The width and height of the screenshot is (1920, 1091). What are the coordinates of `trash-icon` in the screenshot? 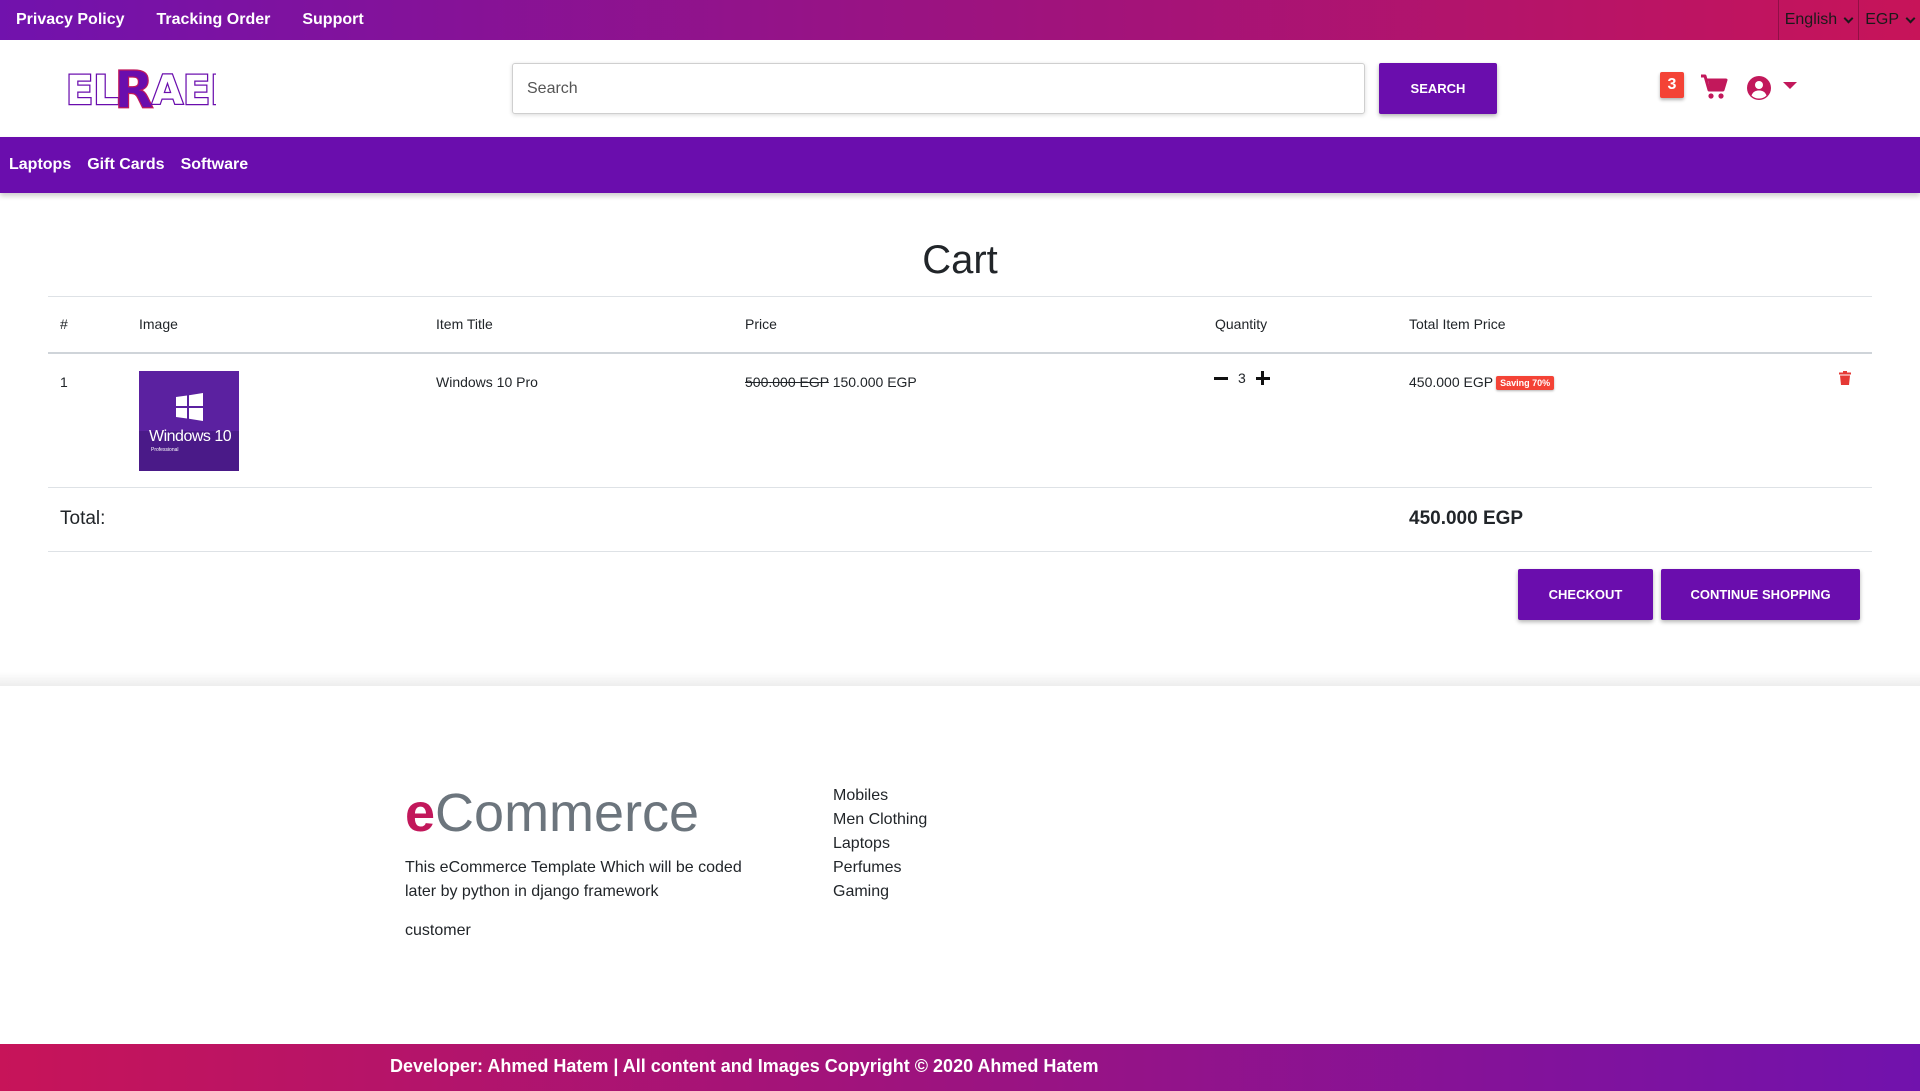 It's located at (1845, 378).